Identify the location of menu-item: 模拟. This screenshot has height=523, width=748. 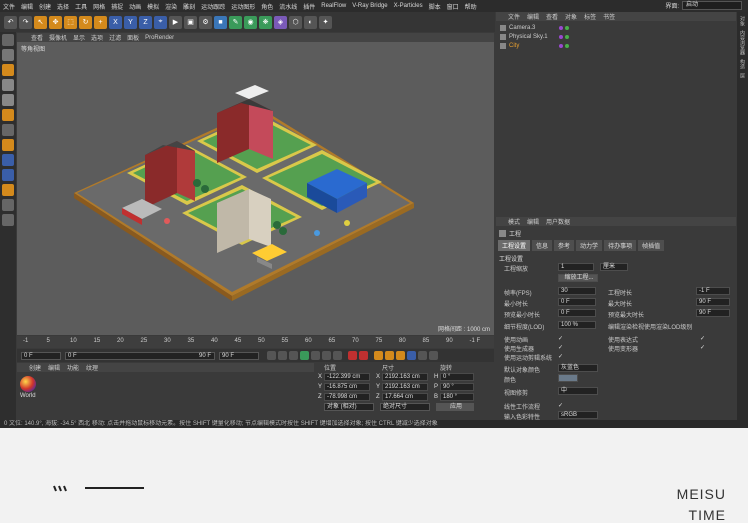
(153, 6).